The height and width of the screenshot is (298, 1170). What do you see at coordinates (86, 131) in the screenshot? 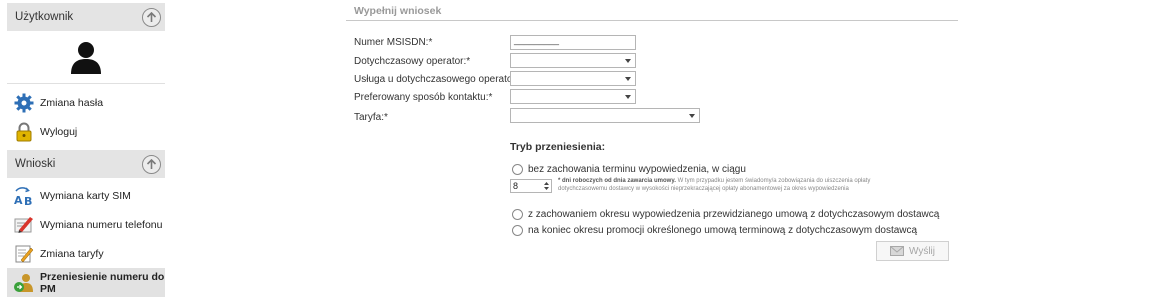
I see `sidebar-item-logout: Wyloguj` at bounding box center [86, 131].